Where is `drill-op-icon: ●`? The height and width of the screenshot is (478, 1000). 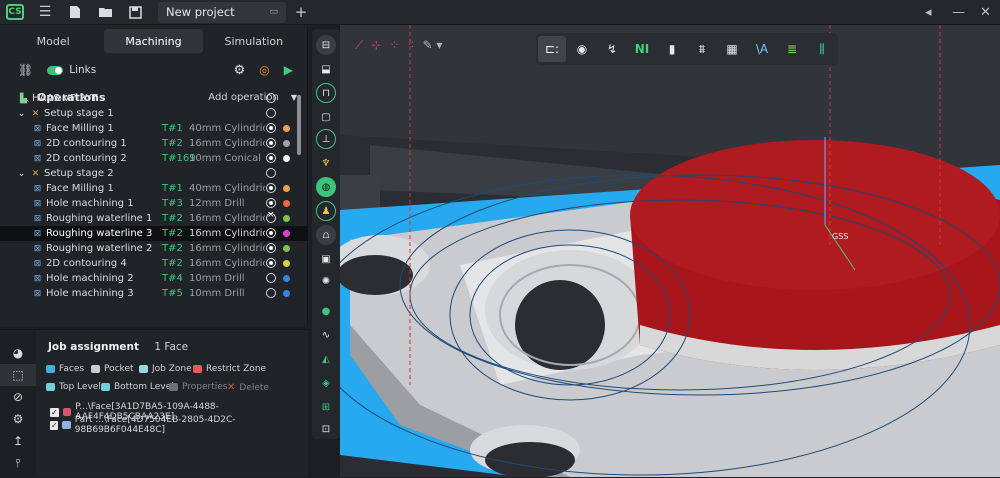
drill-op-icon: ● is located at coordinates (326, 311).